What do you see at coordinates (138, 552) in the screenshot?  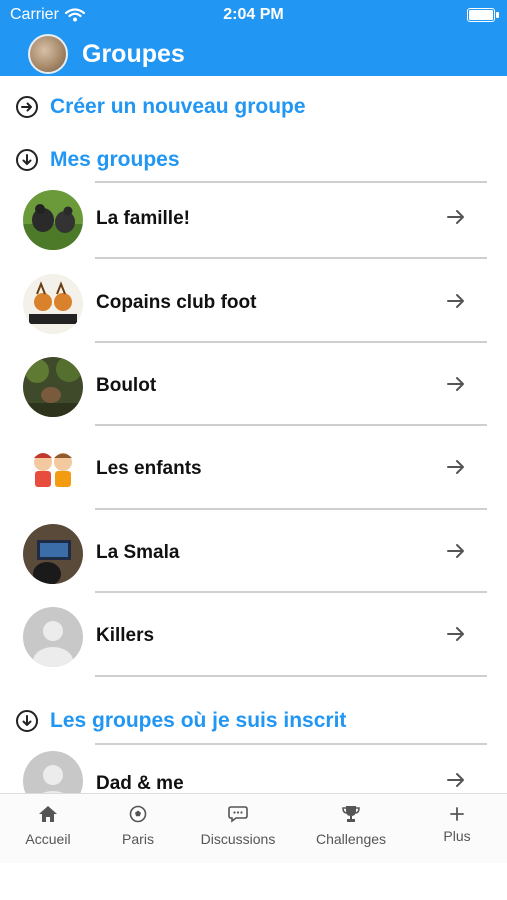 I see `group-name: La Smala` at bounding box center [138, 552].